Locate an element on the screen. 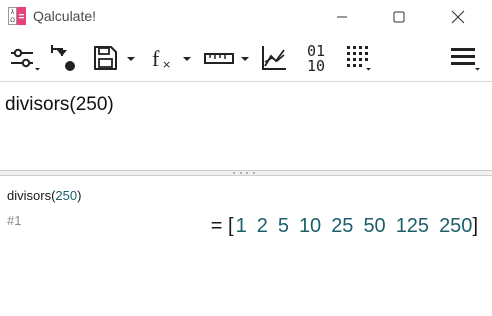 This screenshot has height=316, width=492. hamburger-menu-icon is located at coordinates (465, 59).